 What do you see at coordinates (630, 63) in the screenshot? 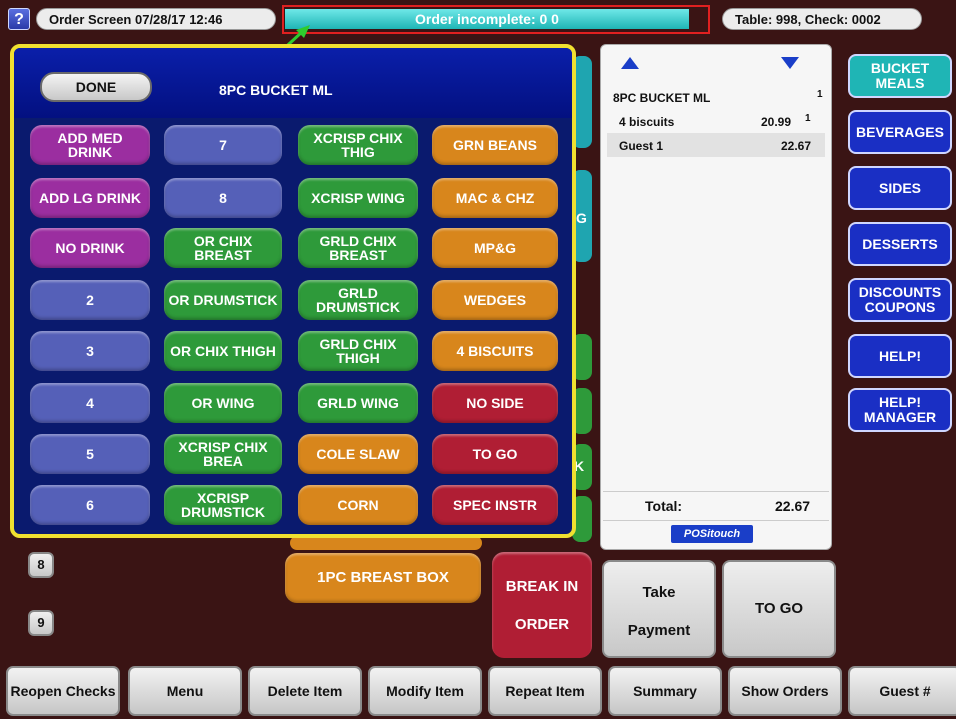
I see `scroll-up-icon` at bounding box center [630, 63].